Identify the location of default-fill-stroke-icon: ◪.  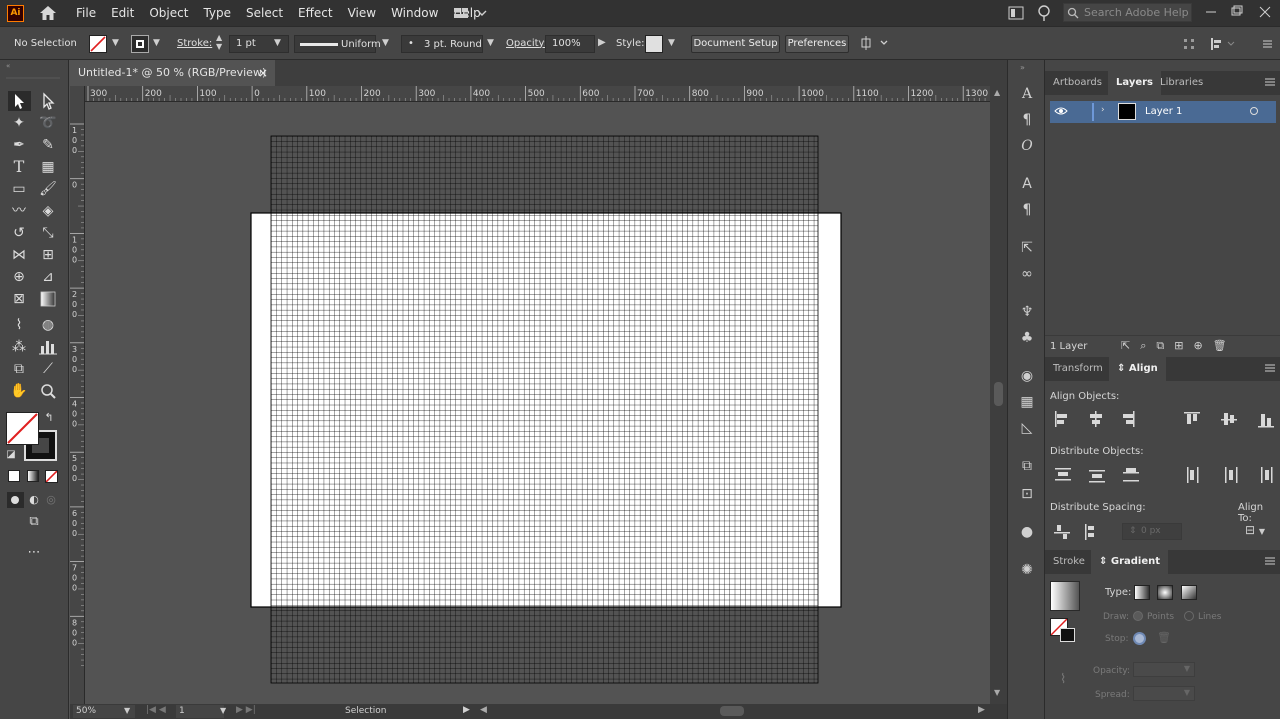
(11, 455).